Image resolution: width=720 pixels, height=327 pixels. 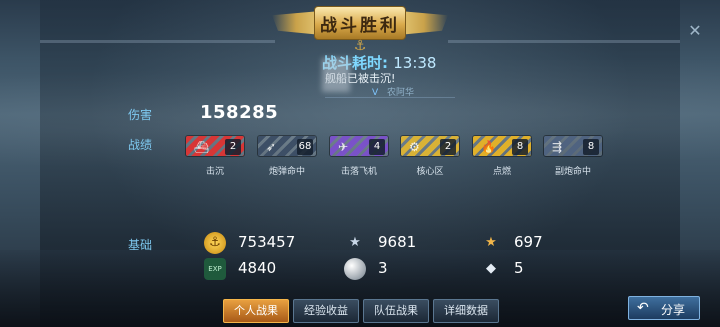 I want to click on fire-icon: 🔥, so click(x=488, y=147).